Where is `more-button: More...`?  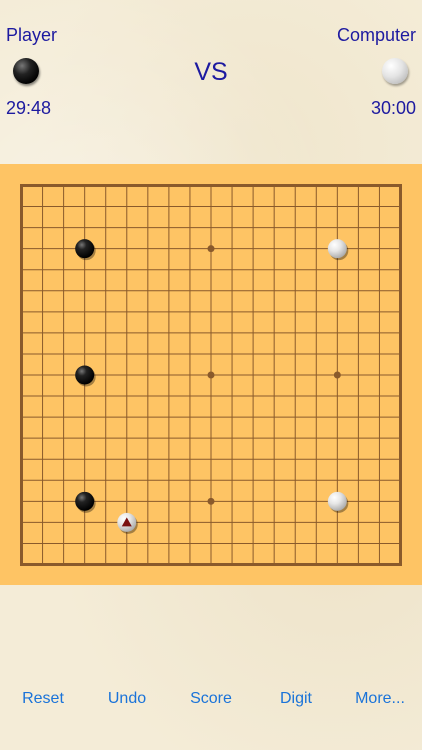 more-button: More... is located at coordinates (380, 699).